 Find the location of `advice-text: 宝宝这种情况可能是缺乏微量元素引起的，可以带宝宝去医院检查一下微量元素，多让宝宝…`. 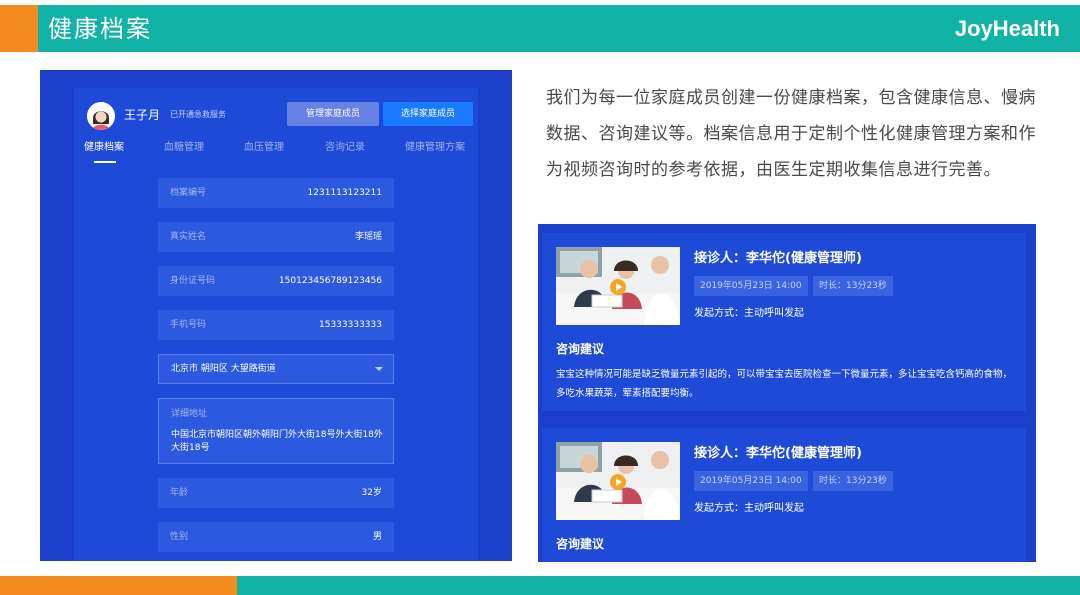

advice-text: 宝宝这种情况可能是缺乏微量元素引起的，可以带宝宝去医院检查一下微量元素，多让宝宝… is located at coordinates (784, 384).